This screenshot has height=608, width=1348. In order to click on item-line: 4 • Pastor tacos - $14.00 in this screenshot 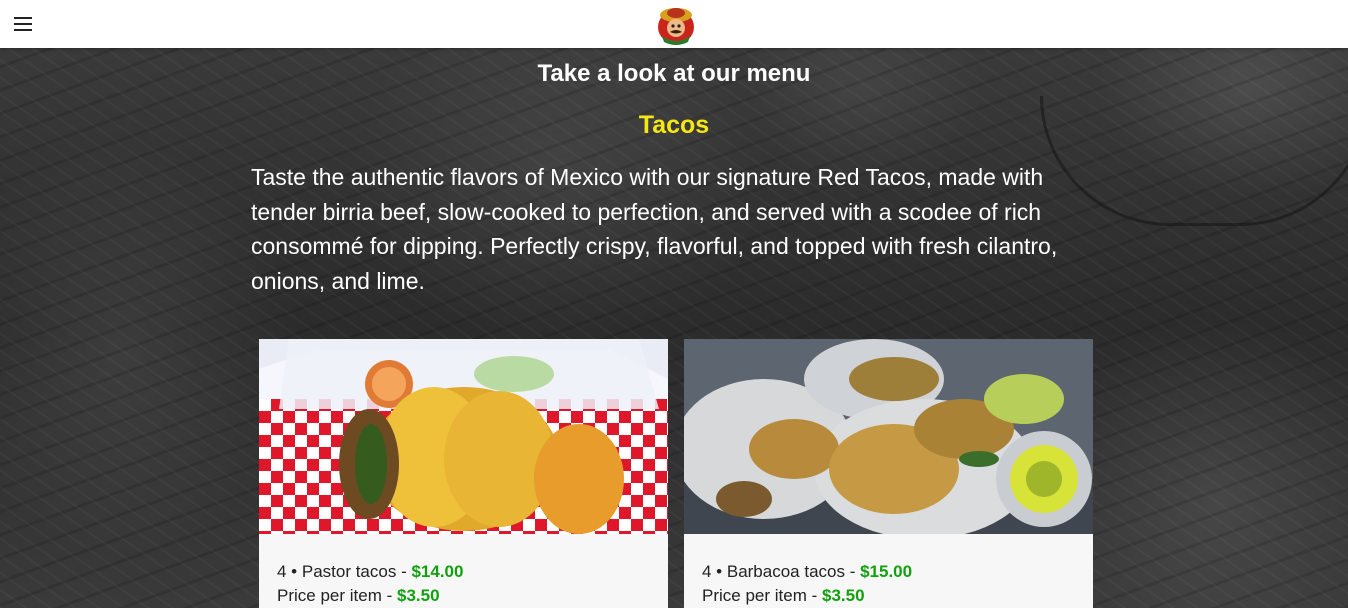, I will do `click(370, 572)`.